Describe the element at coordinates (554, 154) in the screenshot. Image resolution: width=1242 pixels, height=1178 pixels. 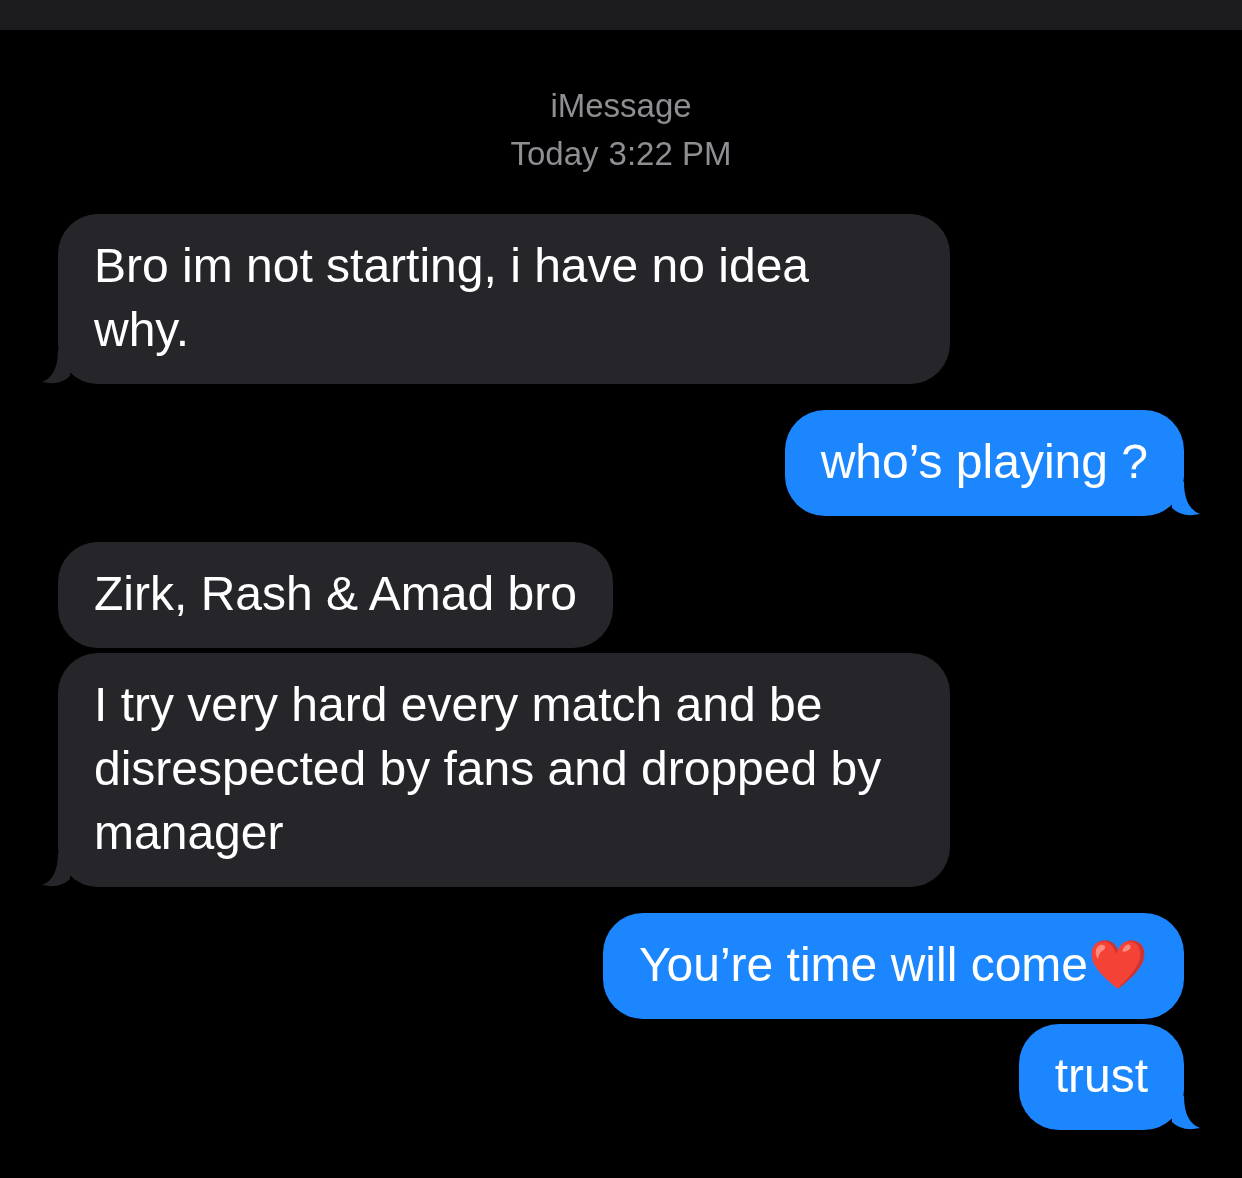
I see `day-label: Today` at that location.